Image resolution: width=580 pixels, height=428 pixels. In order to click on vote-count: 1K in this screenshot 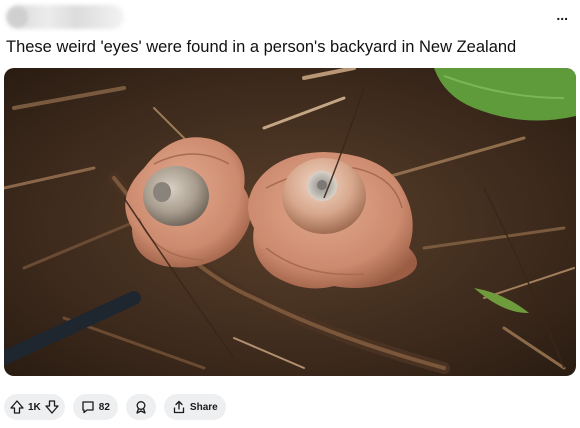, I will do `click(34, 407)`.